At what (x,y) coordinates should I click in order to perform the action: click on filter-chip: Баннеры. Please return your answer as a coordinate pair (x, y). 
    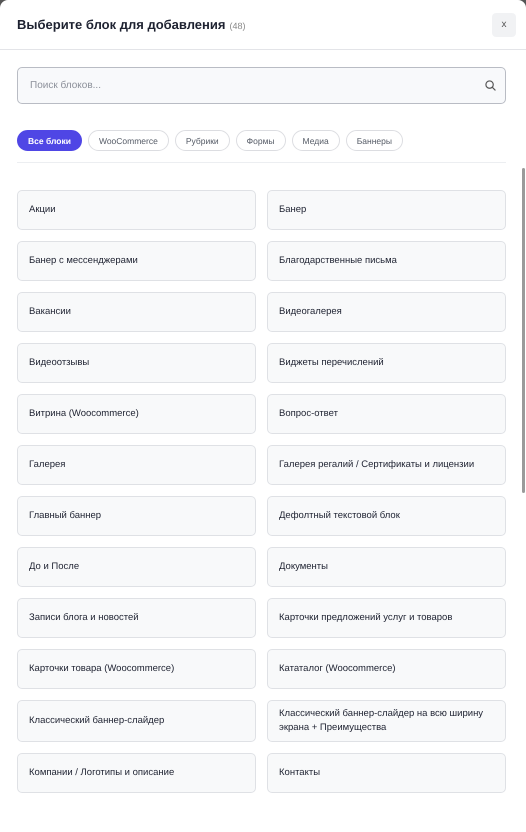
    Looking at the image, I should click on (374, 140).